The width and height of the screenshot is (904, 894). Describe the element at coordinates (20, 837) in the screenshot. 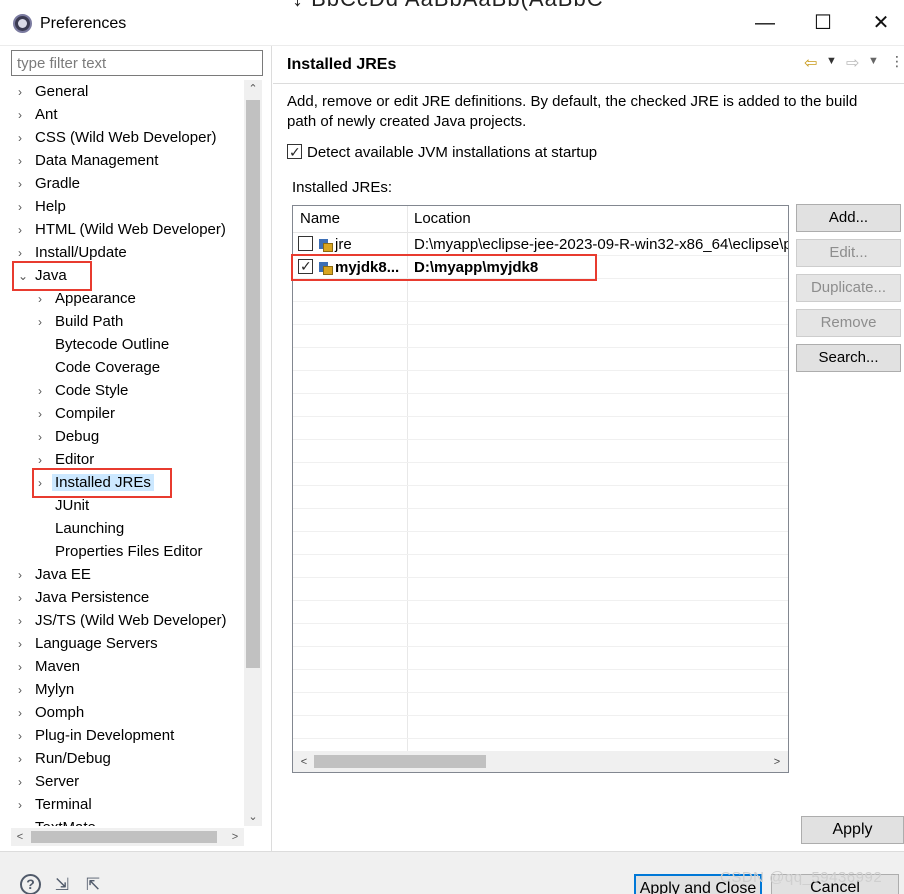

I see `scroll-left-icon: <` at that location.